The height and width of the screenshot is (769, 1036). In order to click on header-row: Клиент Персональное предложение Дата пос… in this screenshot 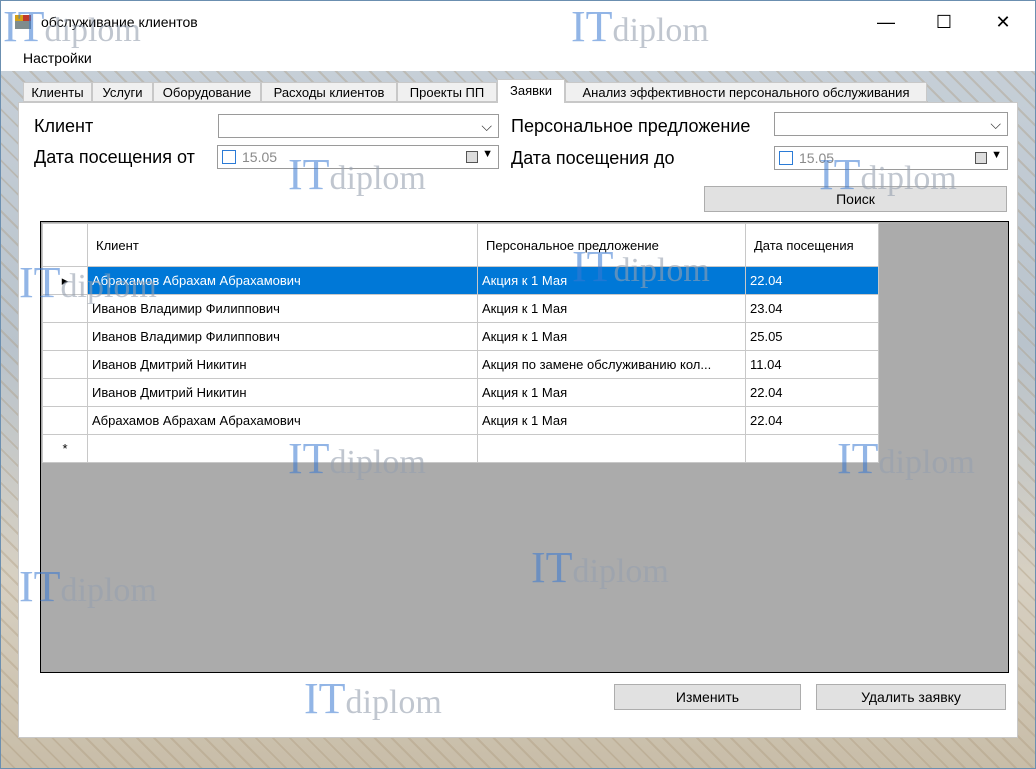, I will do `click(460, 245)`.